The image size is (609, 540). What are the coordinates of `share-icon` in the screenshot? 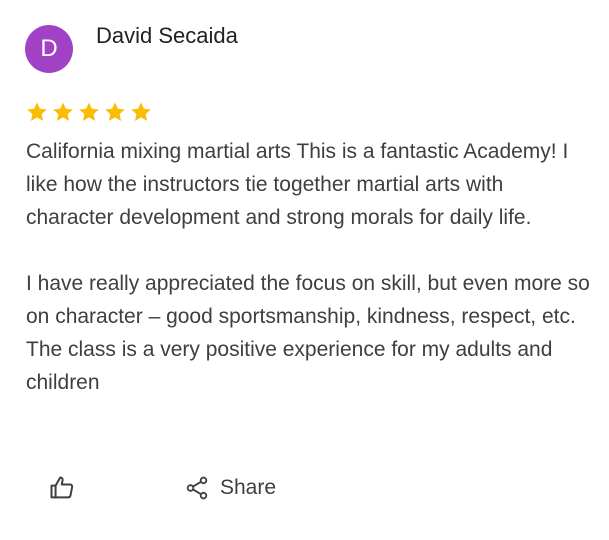 It's located at (197, 488).